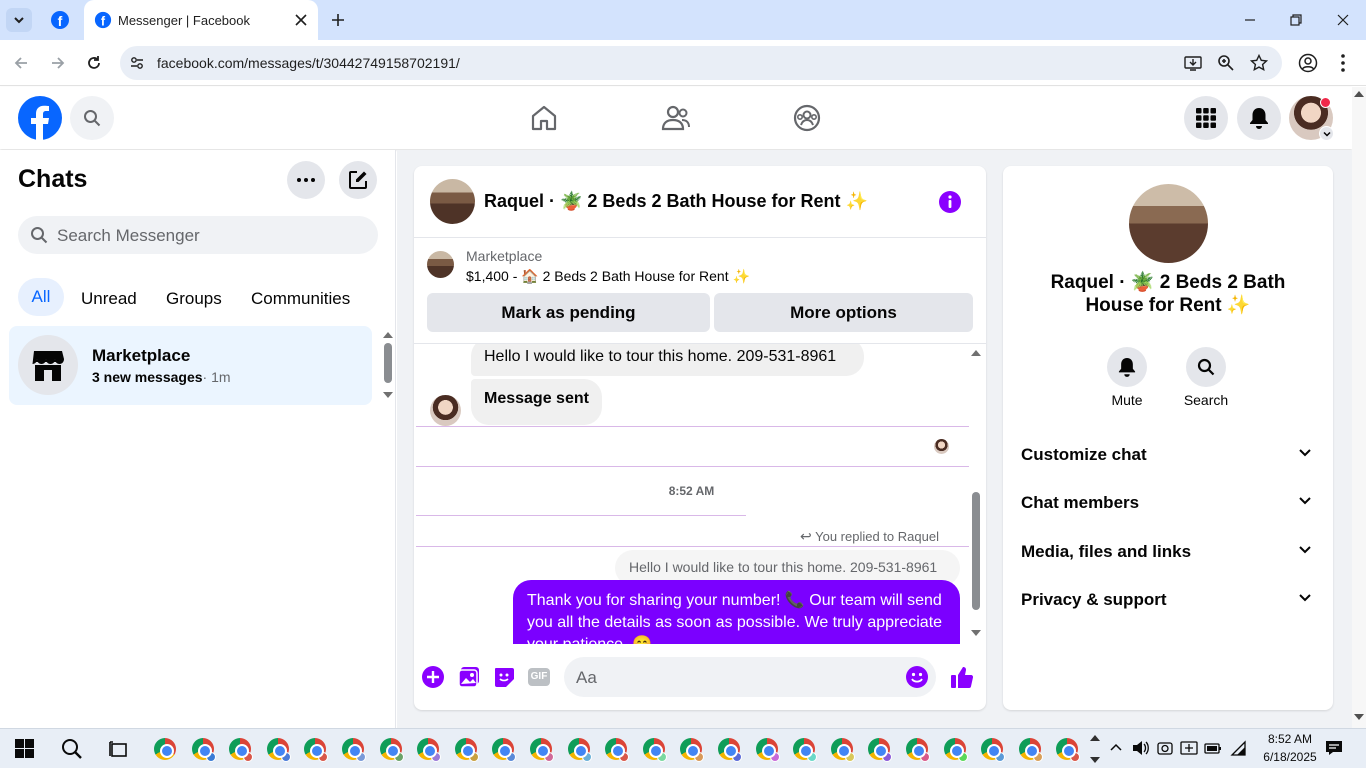 The image size is (1366, 768). I want to click on home-icon, so click(544, 118).